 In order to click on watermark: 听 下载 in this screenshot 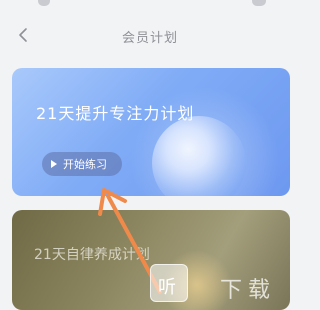, I will do `click(225, 282)`.